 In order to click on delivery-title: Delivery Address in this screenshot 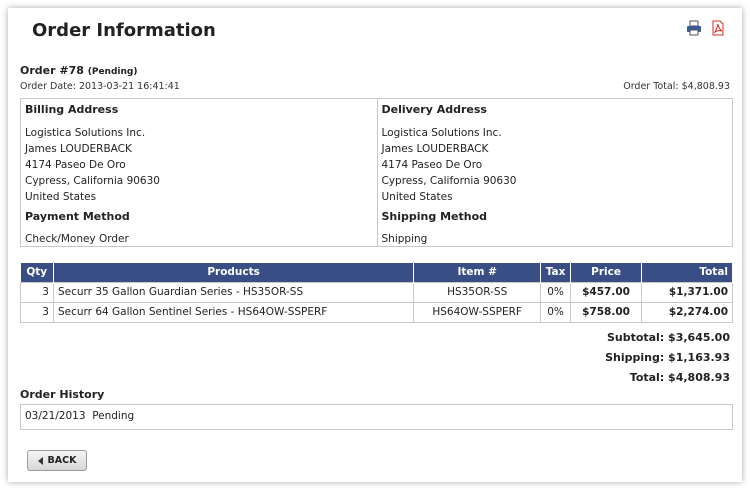, I will do `click(434, 109)`.